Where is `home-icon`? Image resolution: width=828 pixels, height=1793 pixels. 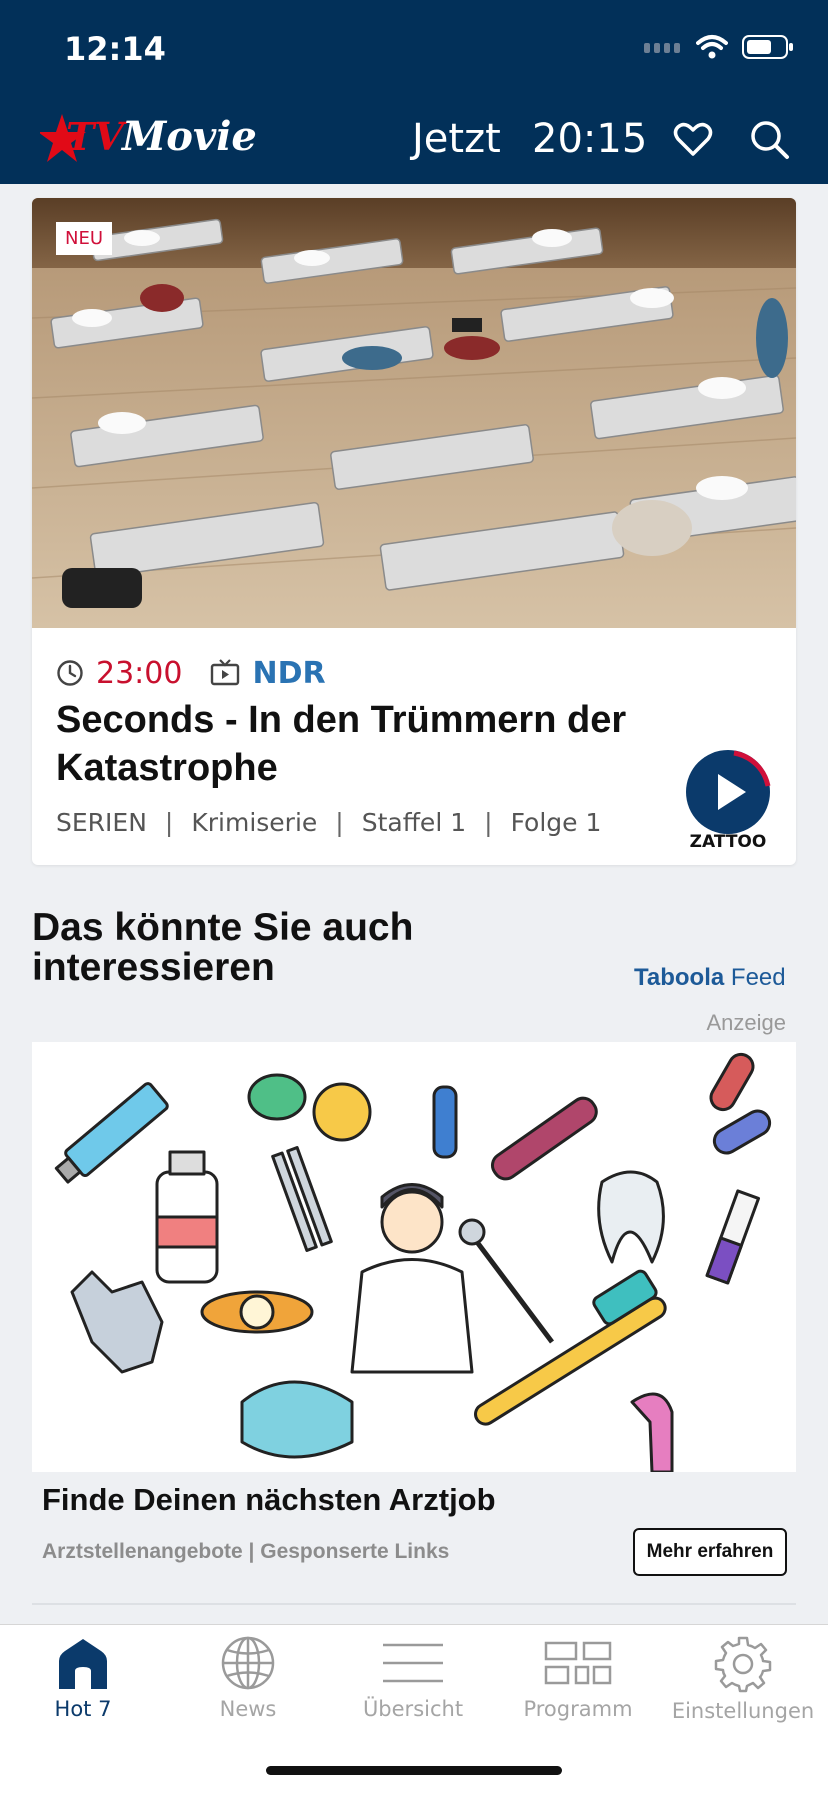
home-icon is located at coordinates (83, 1664).